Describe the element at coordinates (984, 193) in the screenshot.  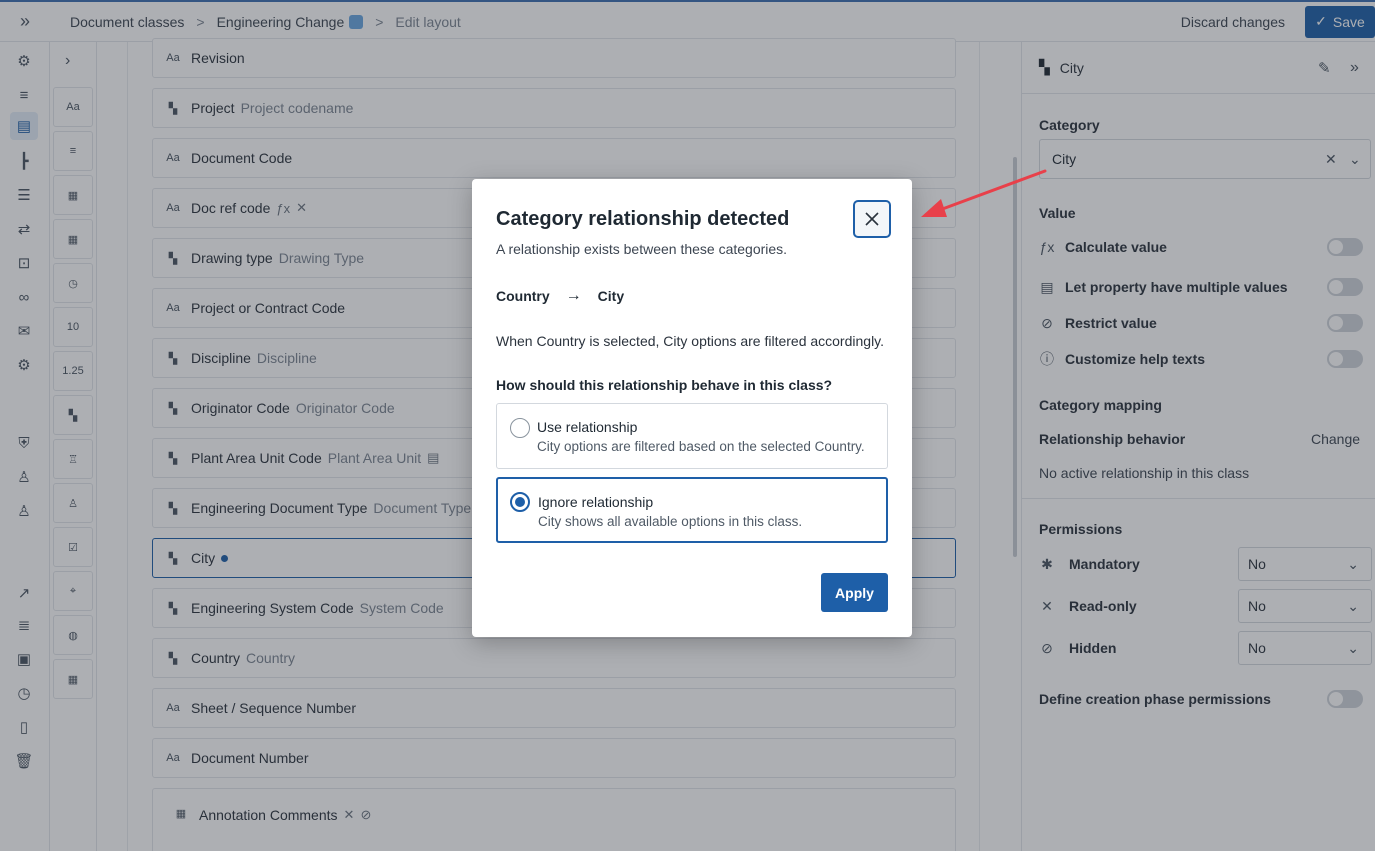
I see `annotation-arrow-icon` at that location.